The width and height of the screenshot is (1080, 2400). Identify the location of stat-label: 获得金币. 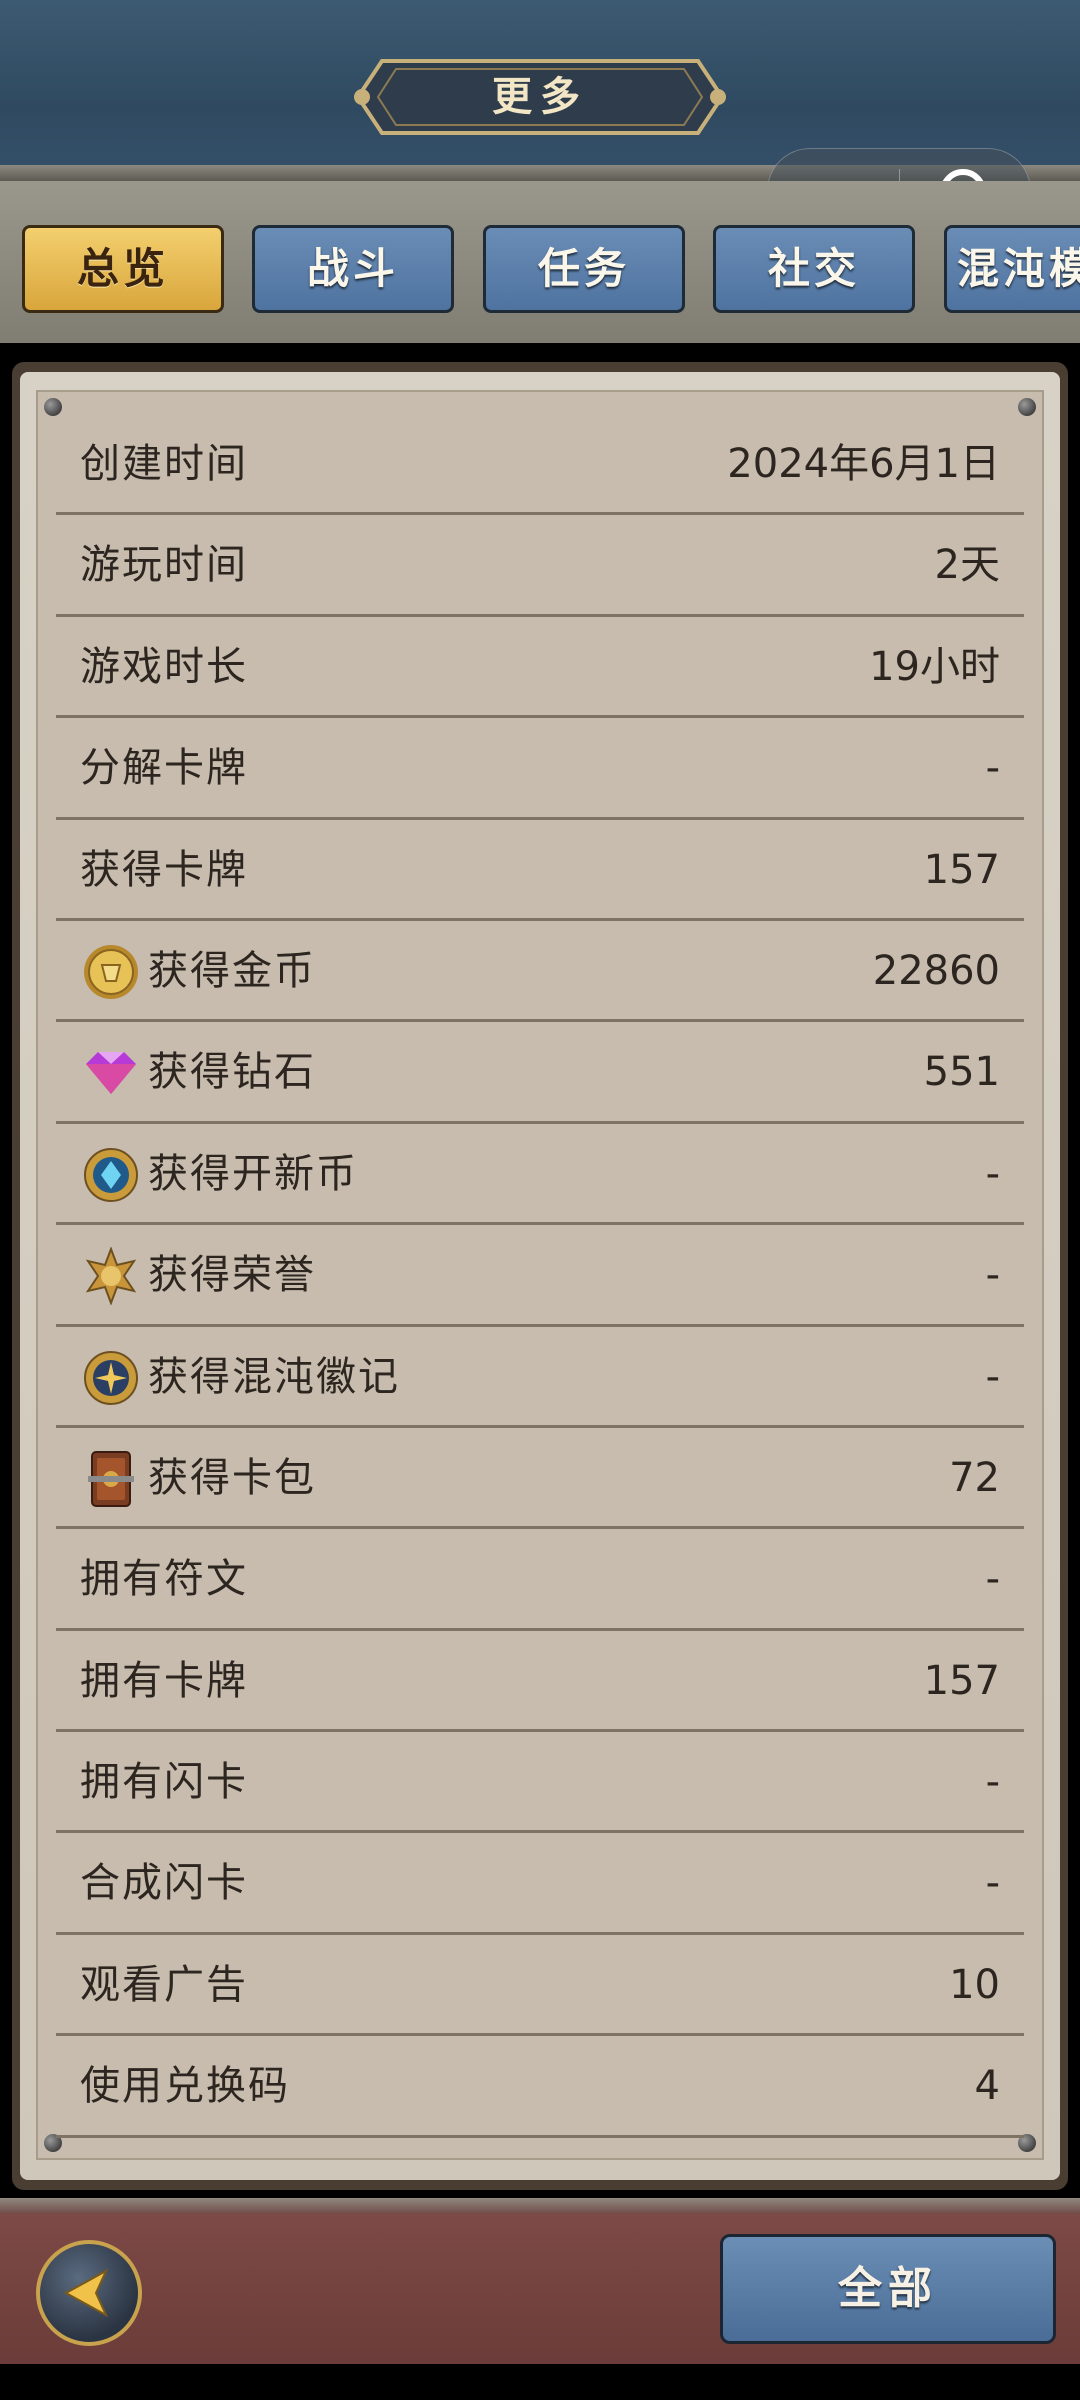
(232, 970).